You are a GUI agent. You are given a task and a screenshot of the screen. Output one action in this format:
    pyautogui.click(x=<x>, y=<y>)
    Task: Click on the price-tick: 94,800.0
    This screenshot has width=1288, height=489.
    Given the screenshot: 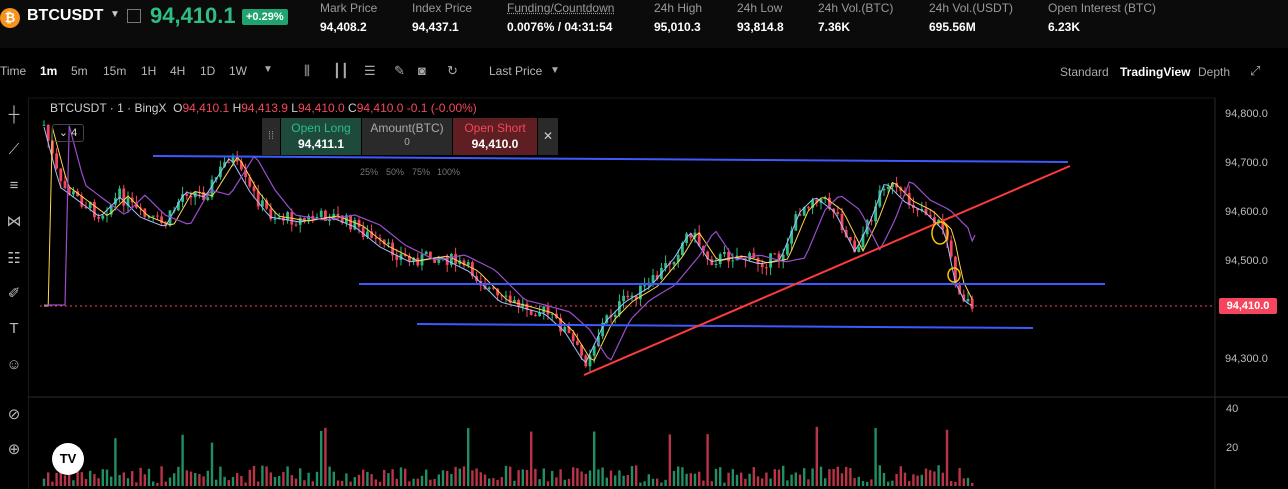 What is the action you would take?
    pyautogui.click(x=1246, y=114)
    